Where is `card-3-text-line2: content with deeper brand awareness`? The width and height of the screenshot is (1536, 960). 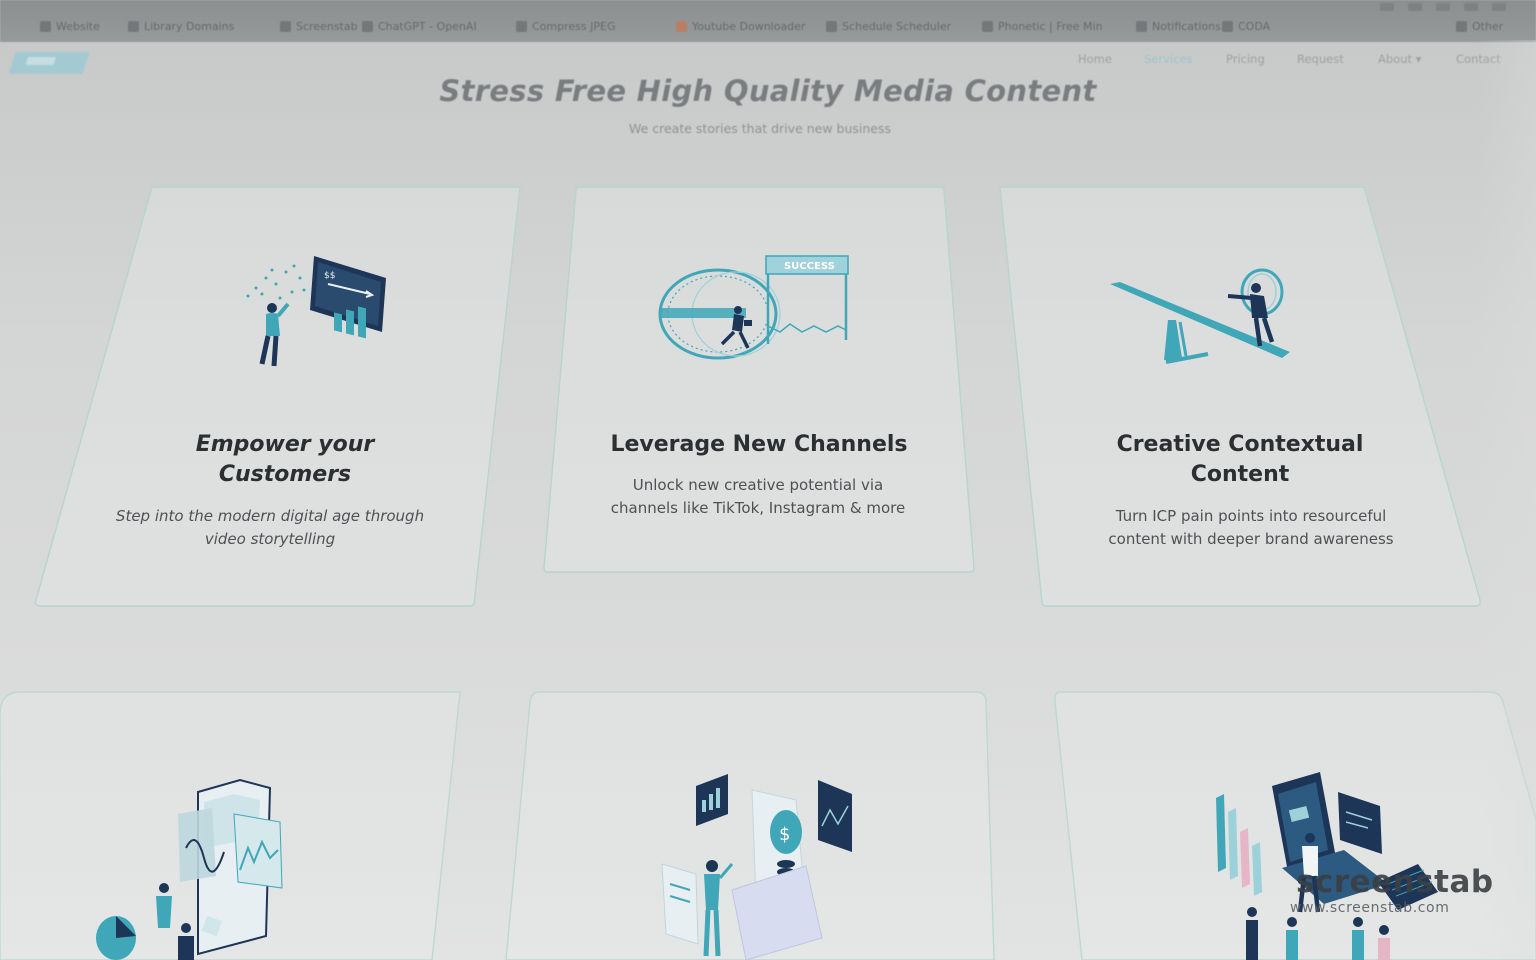
card-3-text-line2: content with deeper brand awareness is located at coordinates (1251, 539).